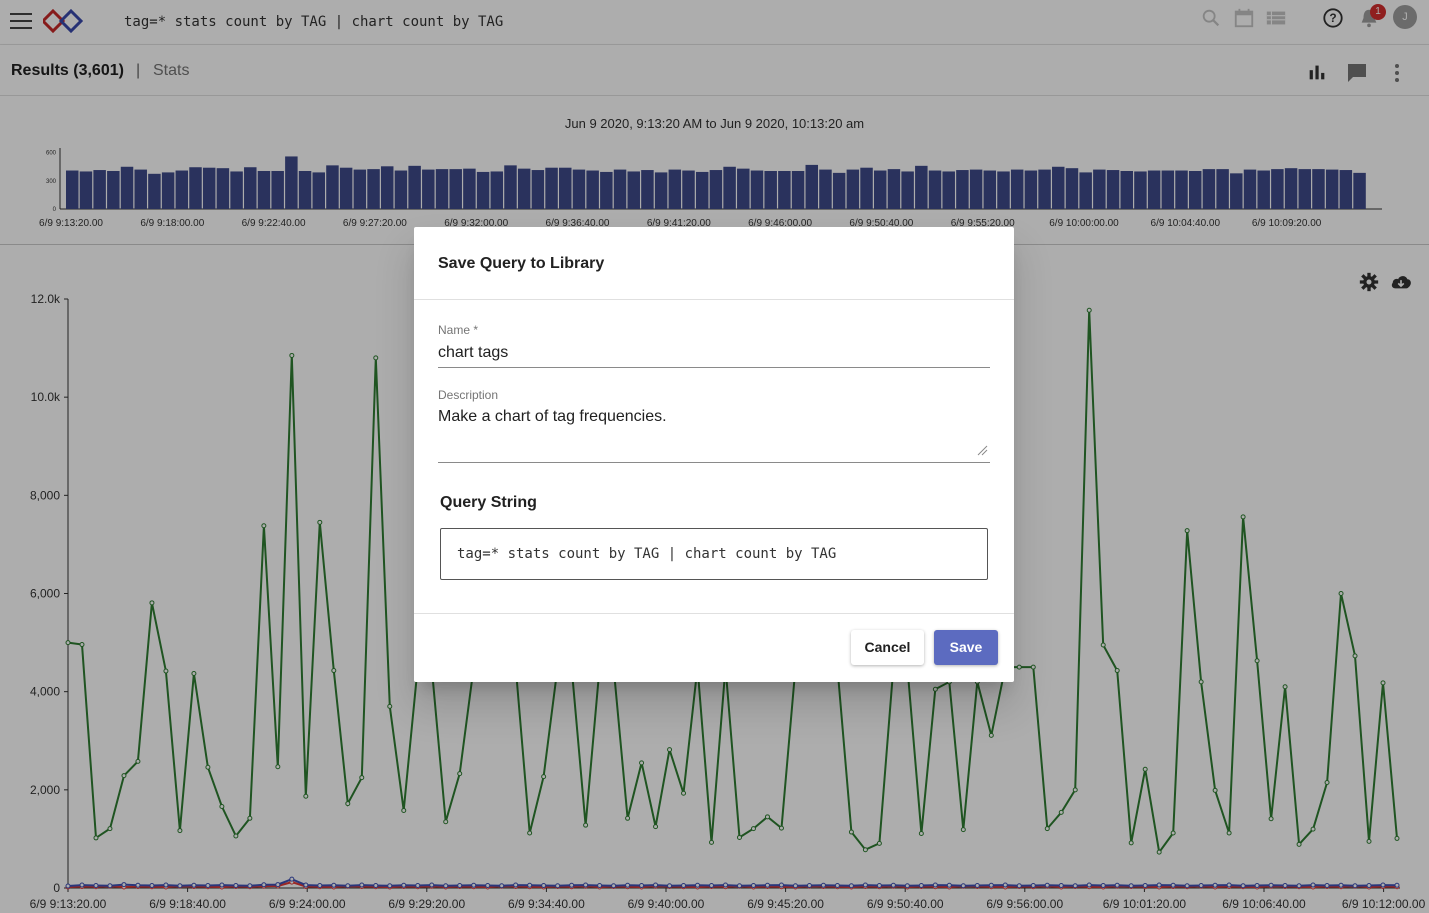 The image size is (1429, 913). What do you see at coordinates (714, 353) in the screenshot?
I see `name-input` at bounding box center [714, 353].